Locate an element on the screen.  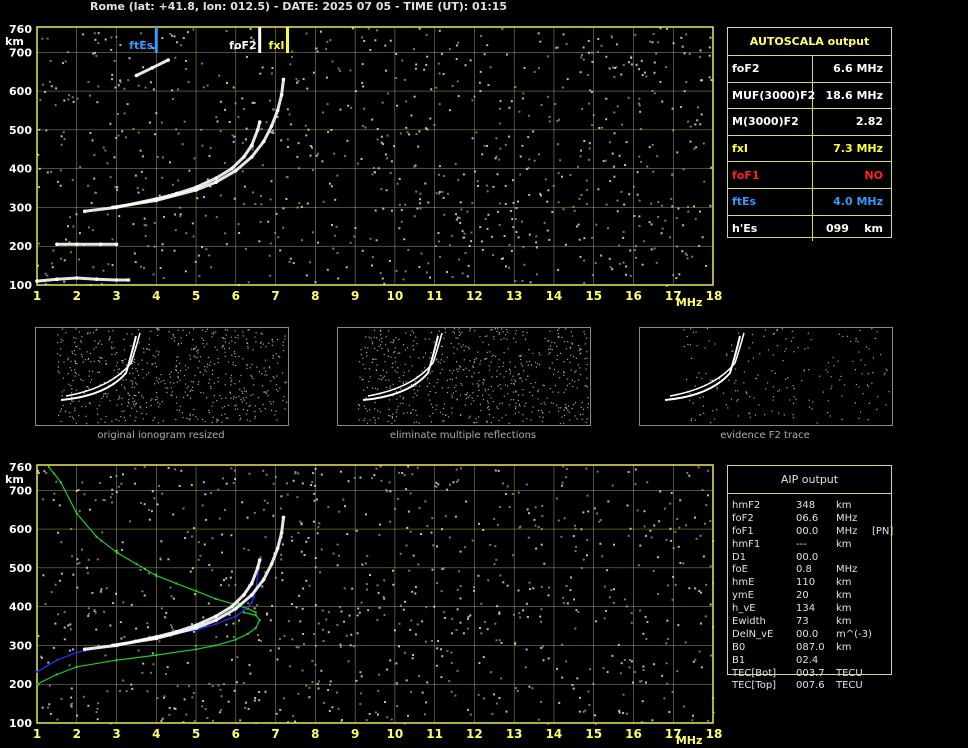
thumb-evidence is located at coordinates (766, 376).